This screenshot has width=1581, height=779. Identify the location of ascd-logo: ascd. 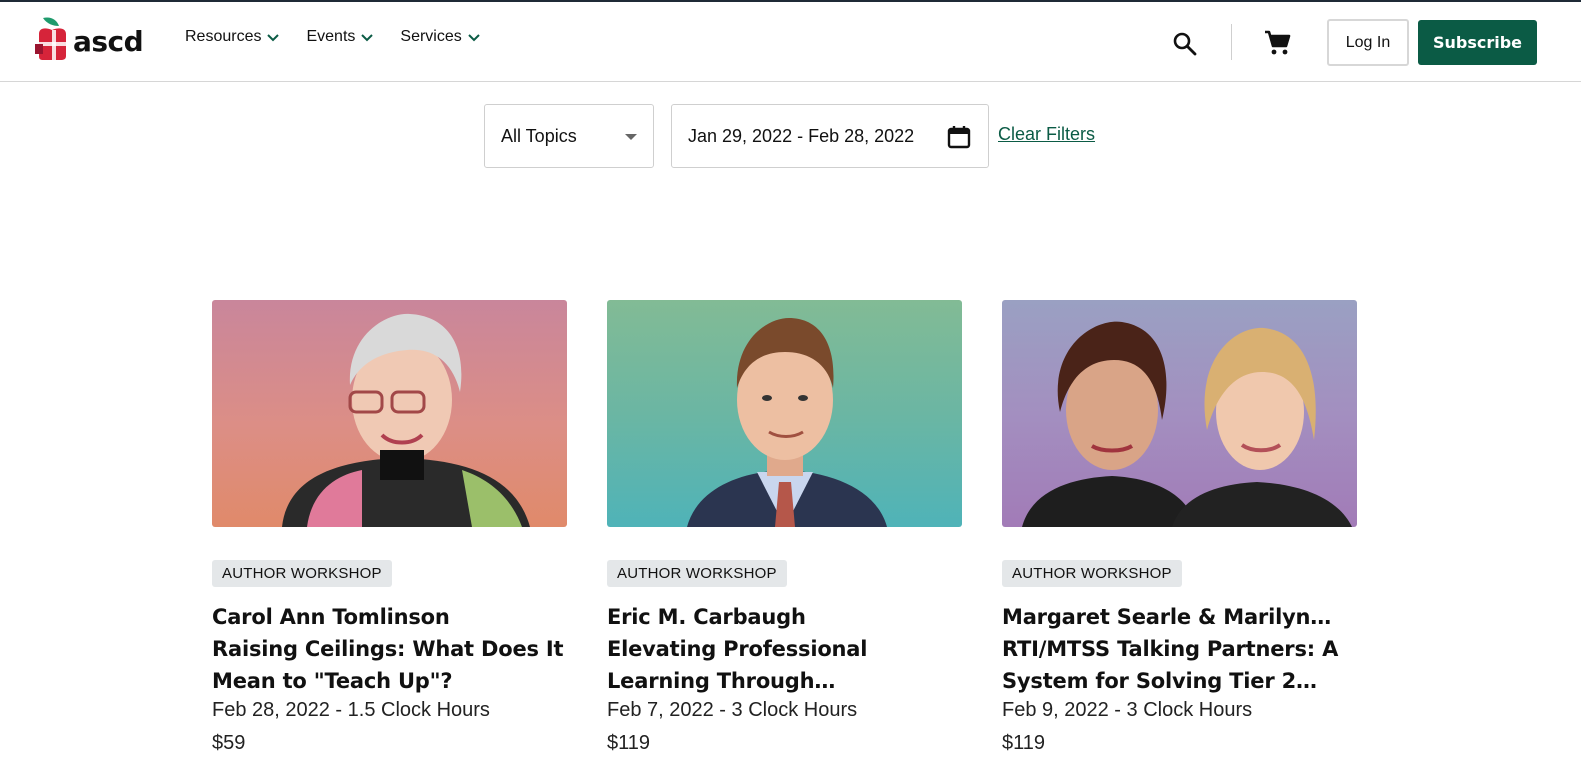
(89, 38).